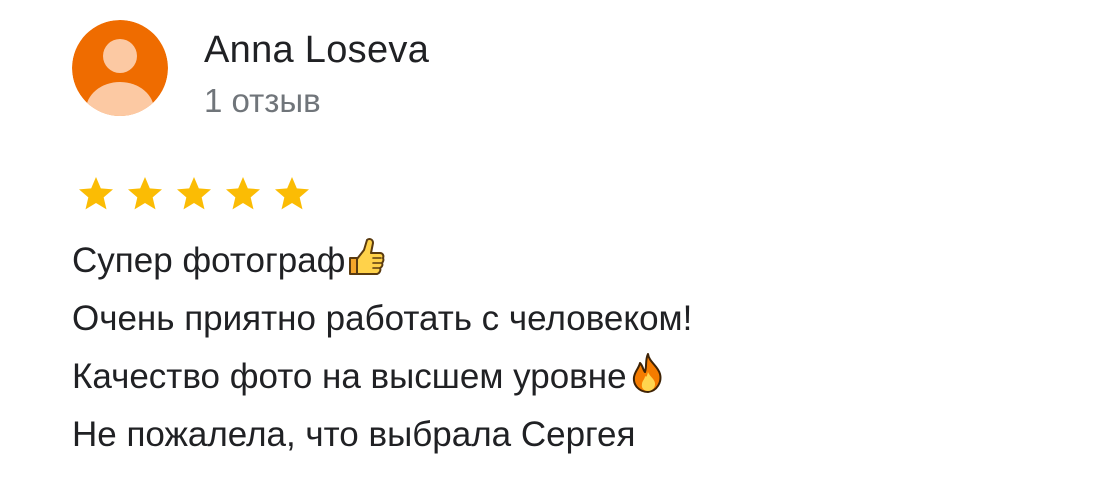 The image size is (1112, 504). Describe the element at coordinates (366, 257) in the screenshot. I see `thumbs-up-icon` at that location.